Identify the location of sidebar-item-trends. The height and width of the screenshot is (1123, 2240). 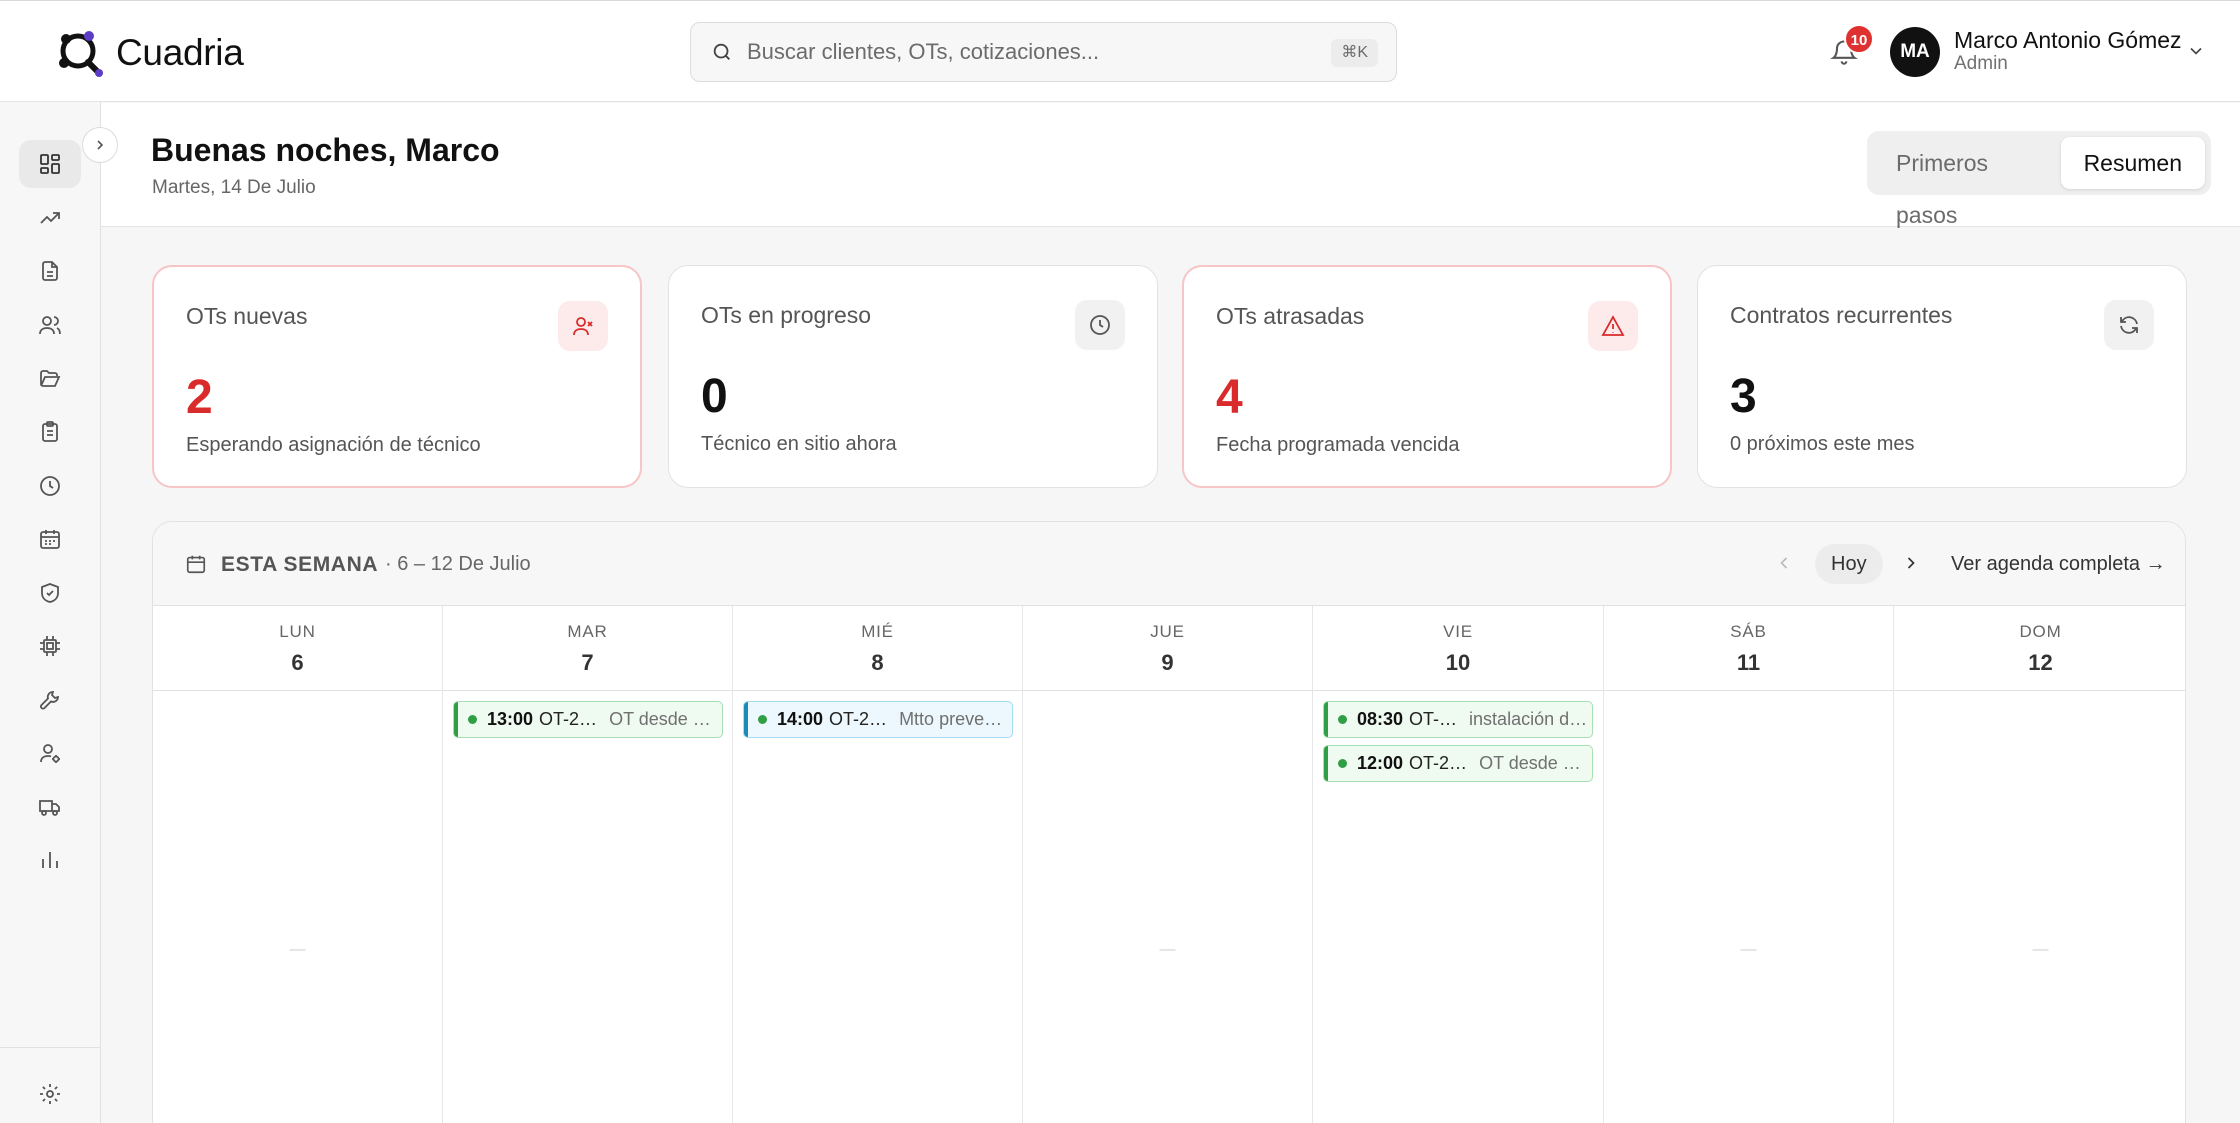
(50, 218).